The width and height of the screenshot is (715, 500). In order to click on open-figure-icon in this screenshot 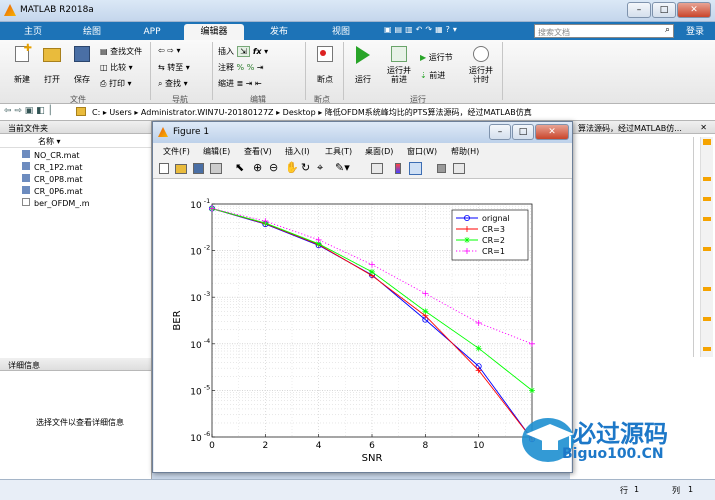, I will do `click(181, 169)`.